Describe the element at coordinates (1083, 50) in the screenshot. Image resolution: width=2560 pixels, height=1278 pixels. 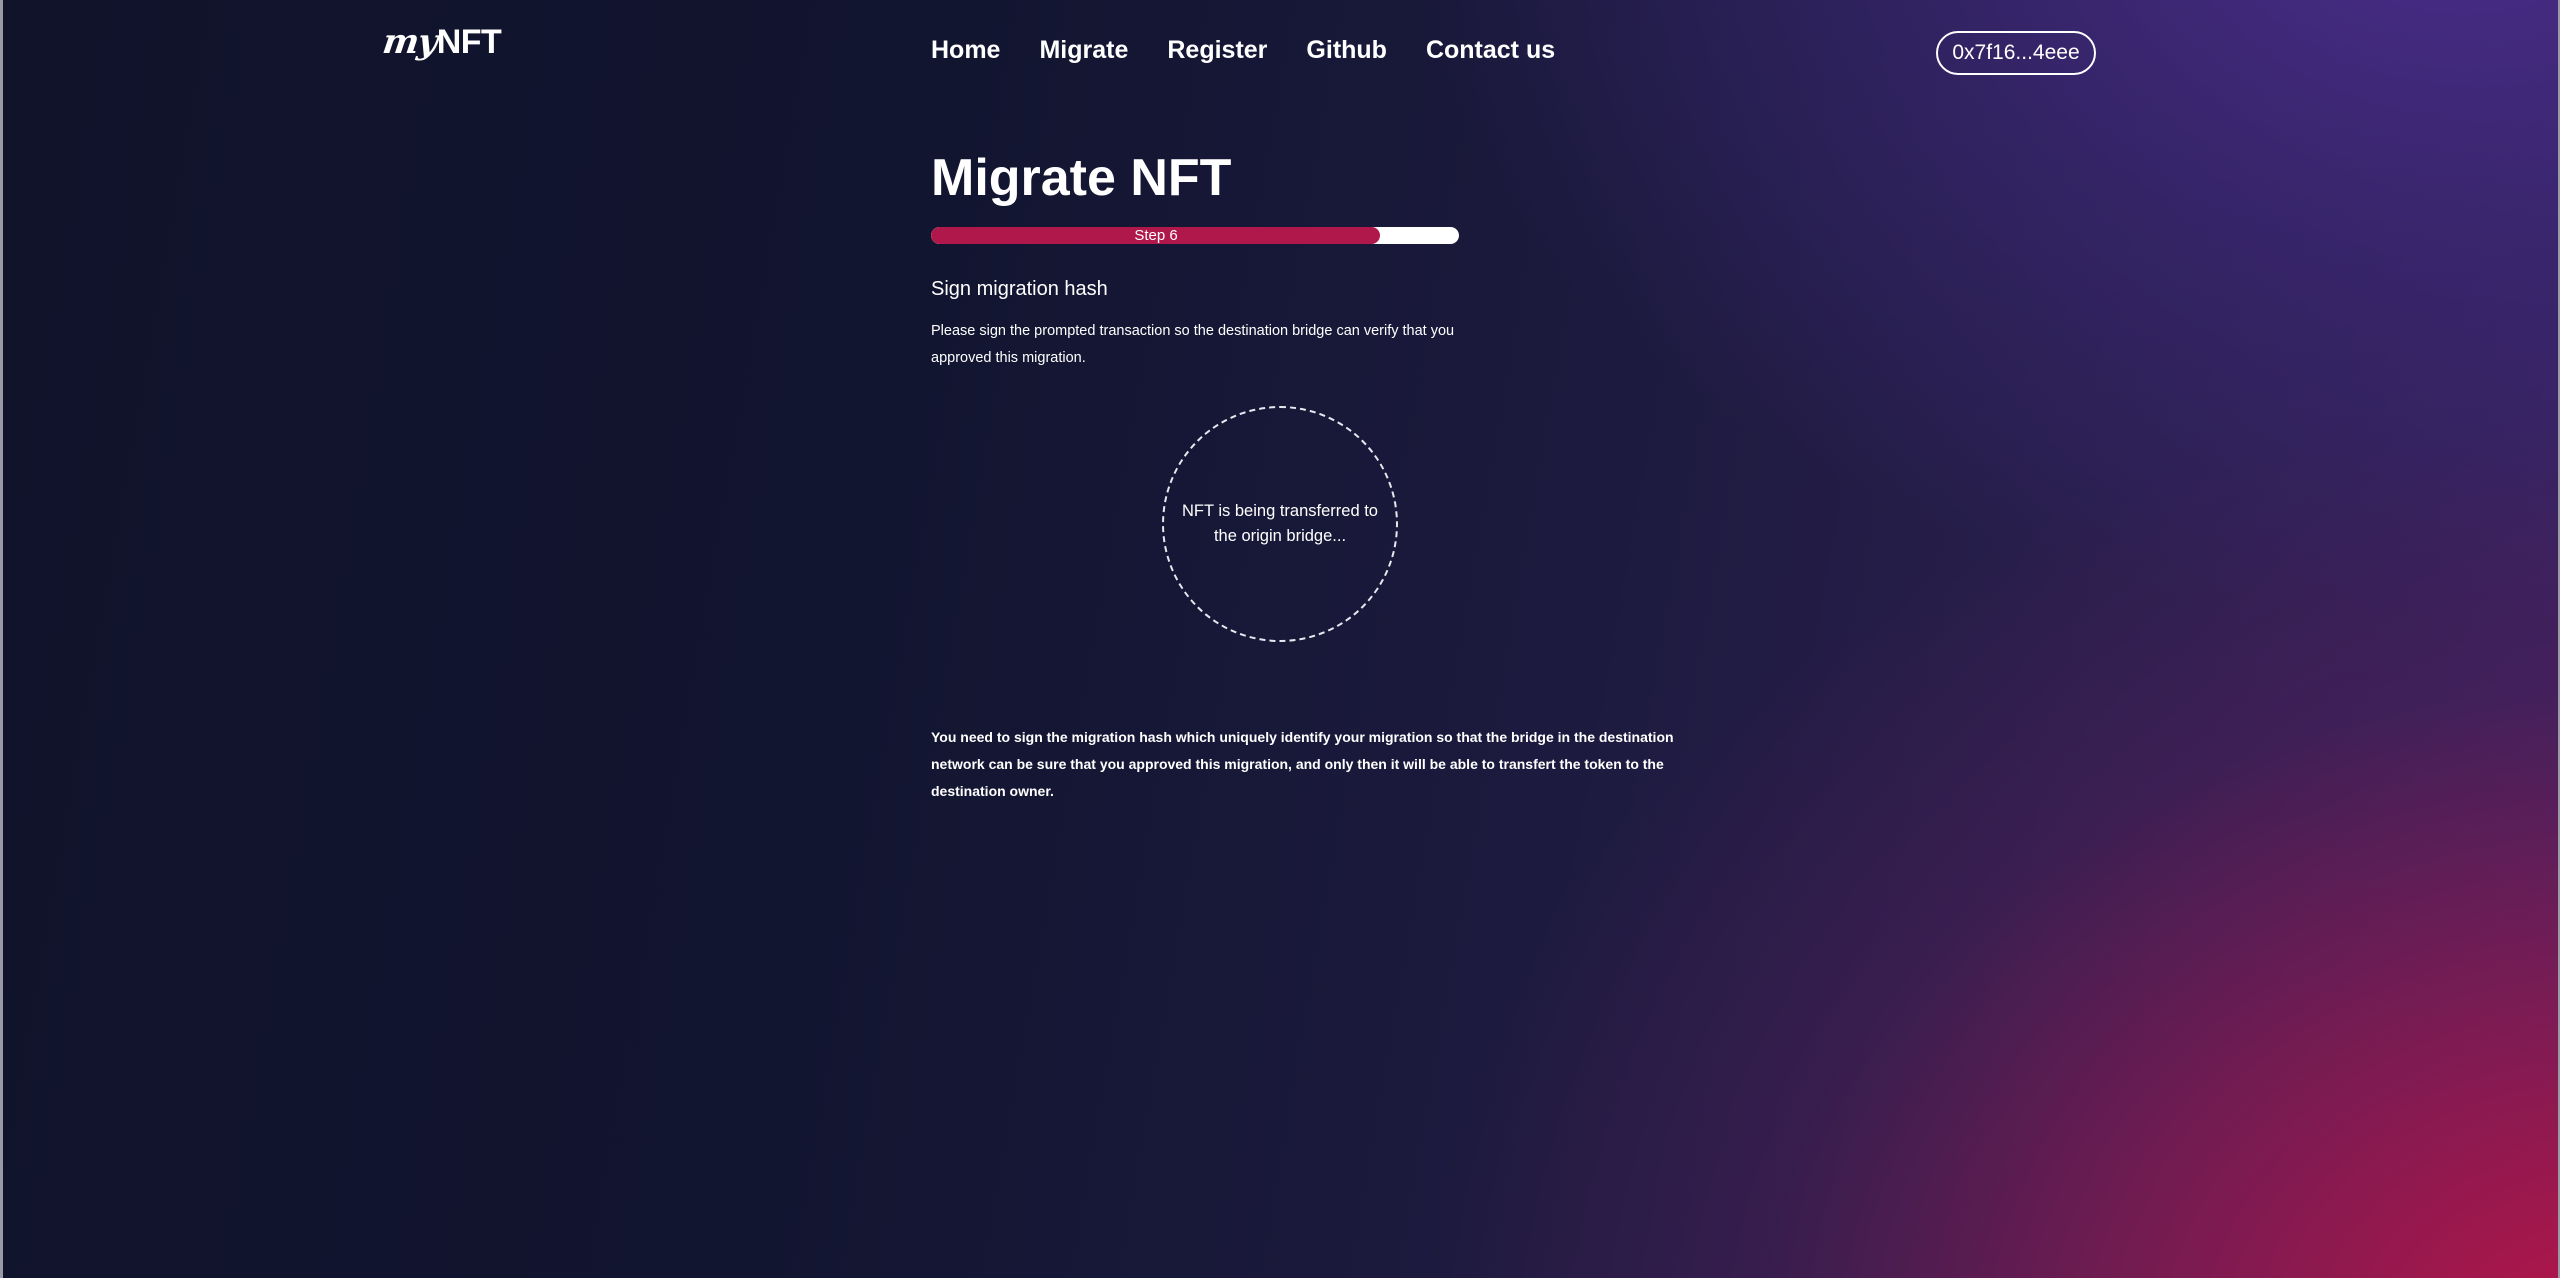
I see `nav-migrate: Migrate` at that location.